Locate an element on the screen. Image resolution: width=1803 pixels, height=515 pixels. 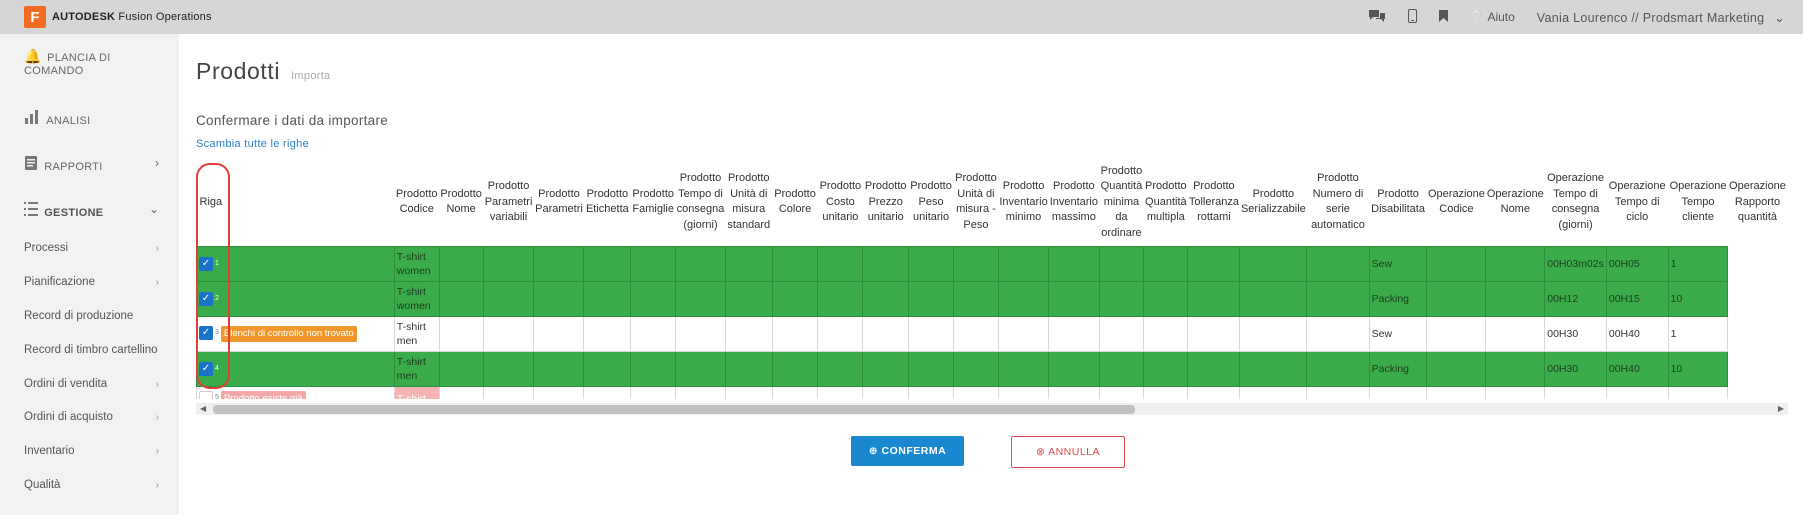
cell-operation-code is located at coordinates (1398, 392).